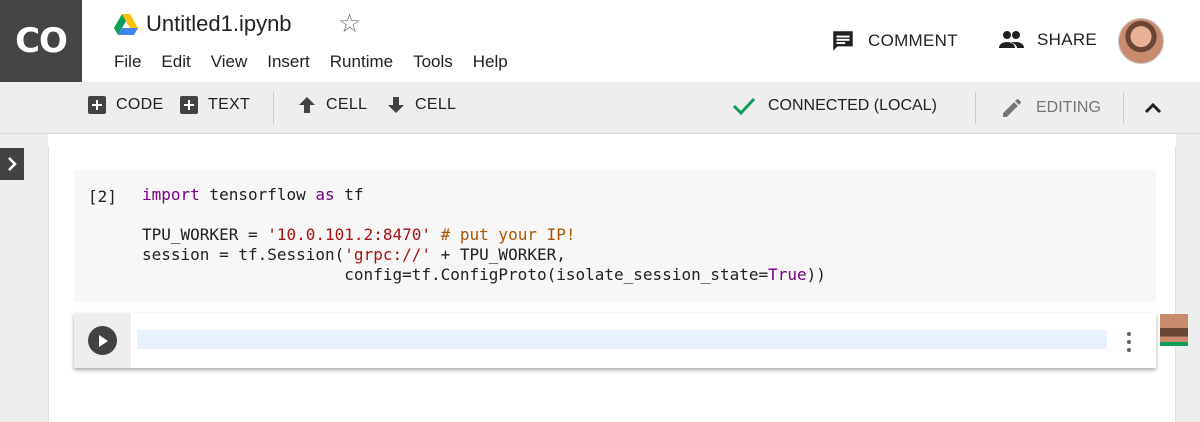  I want to click on google-drive-icon, so click(126, 24).